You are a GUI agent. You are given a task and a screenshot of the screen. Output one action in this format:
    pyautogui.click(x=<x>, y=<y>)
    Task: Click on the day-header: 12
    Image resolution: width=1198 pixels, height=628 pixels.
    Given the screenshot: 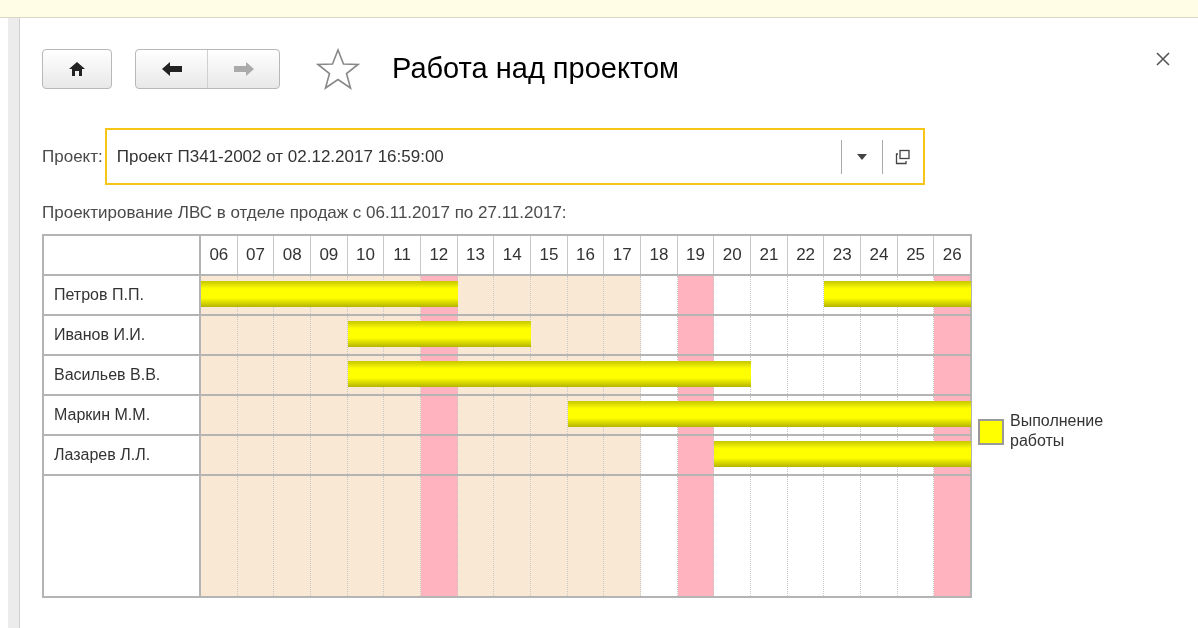 What is the action you would take?
    pyautogui.click(x=439, y=254)
    